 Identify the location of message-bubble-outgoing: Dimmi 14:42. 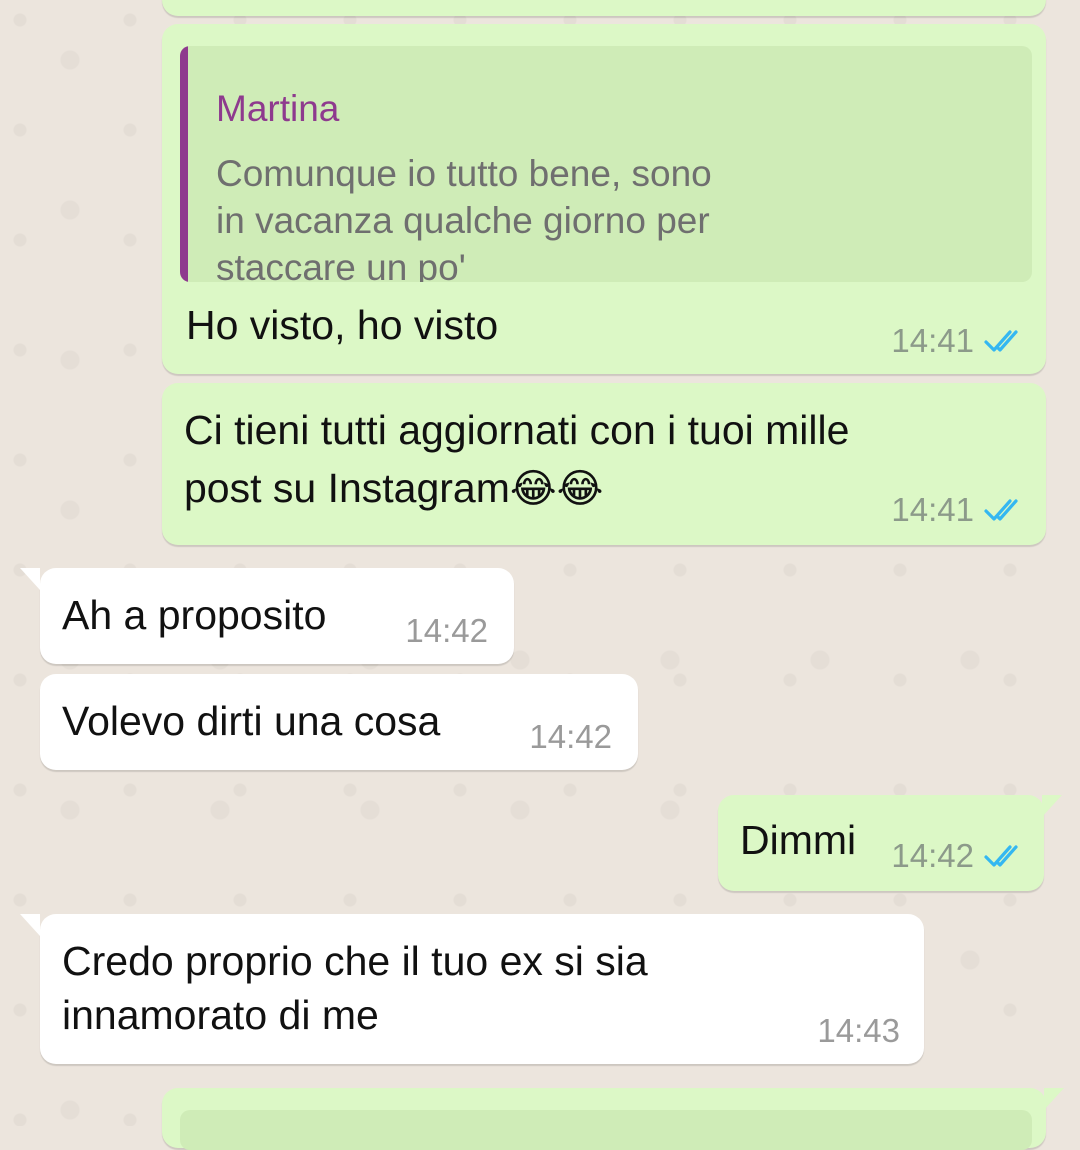
(890, 843).